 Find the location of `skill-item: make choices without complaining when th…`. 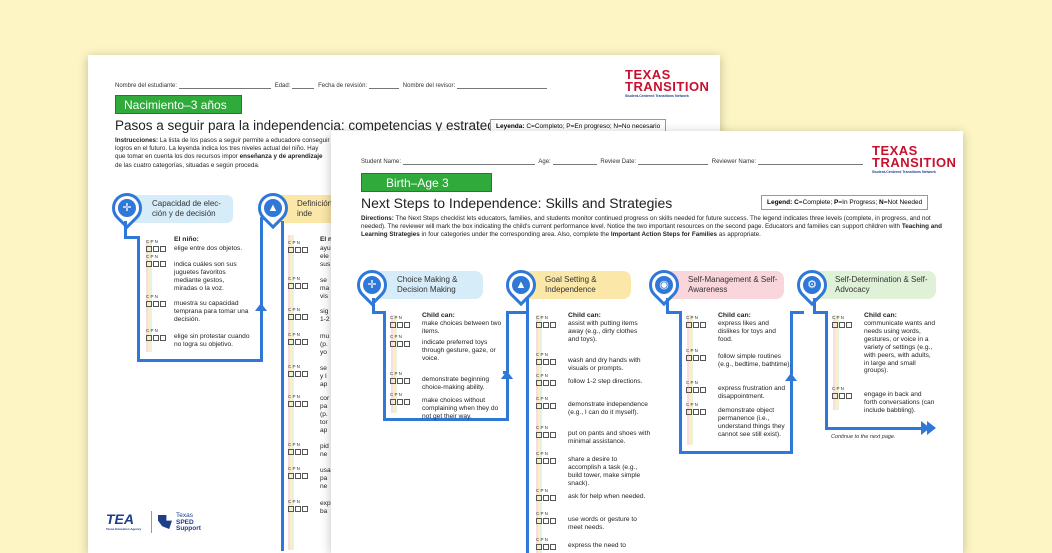

skill-item: make choices without complaining when th… is located at coordinates (460, 408).